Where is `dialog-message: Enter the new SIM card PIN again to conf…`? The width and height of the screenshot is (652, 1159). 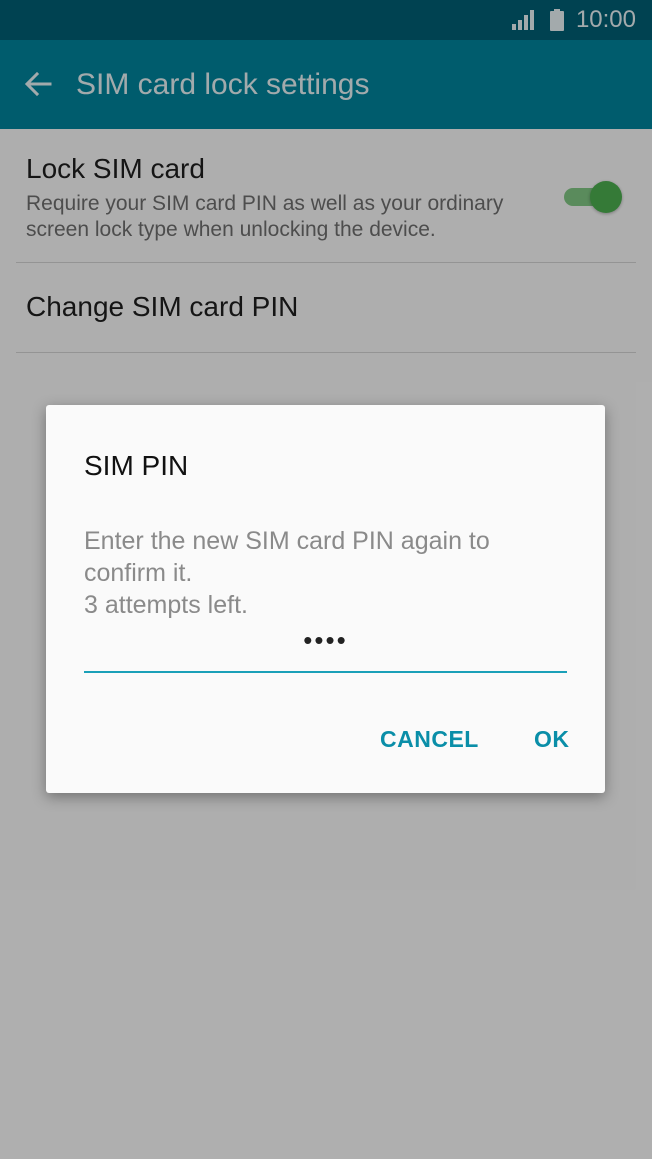 dialog-message: Enter the new SIM card PIN again to conf… is located at coordinates (319, 573).